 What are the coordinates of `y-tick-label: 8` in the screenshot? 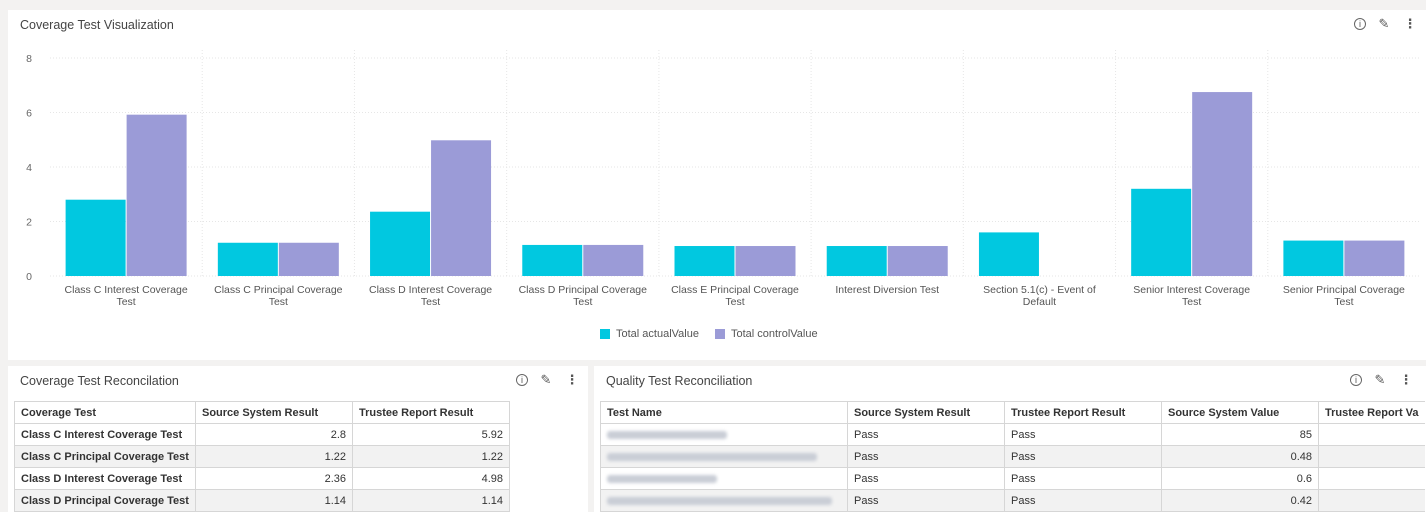 It's located at (29, 59).